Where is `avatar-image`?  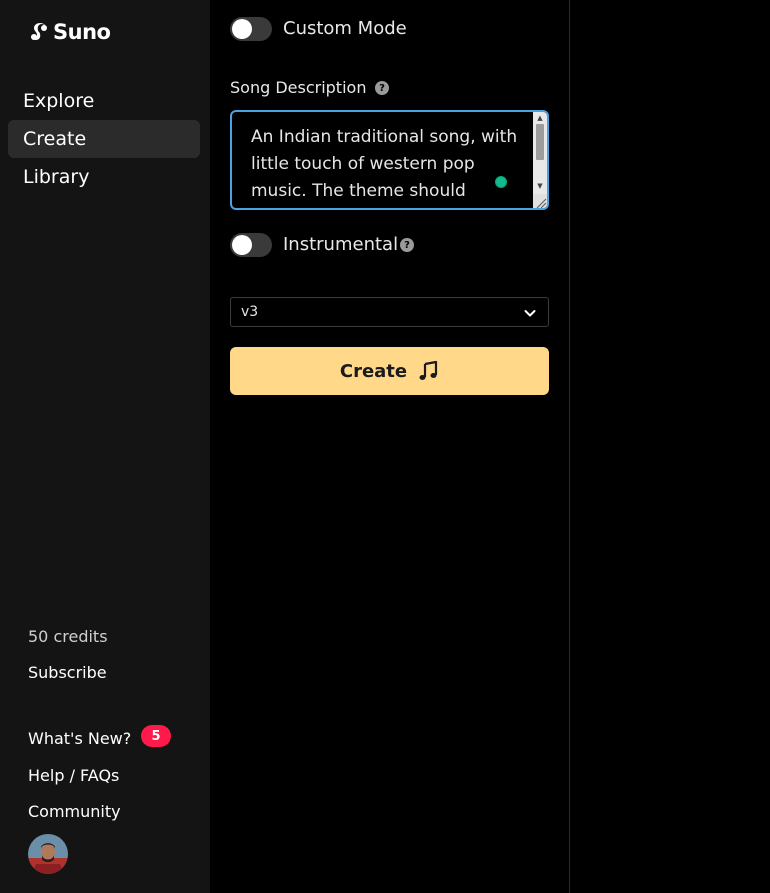
avatar-image is located at coordinates (48, 854).